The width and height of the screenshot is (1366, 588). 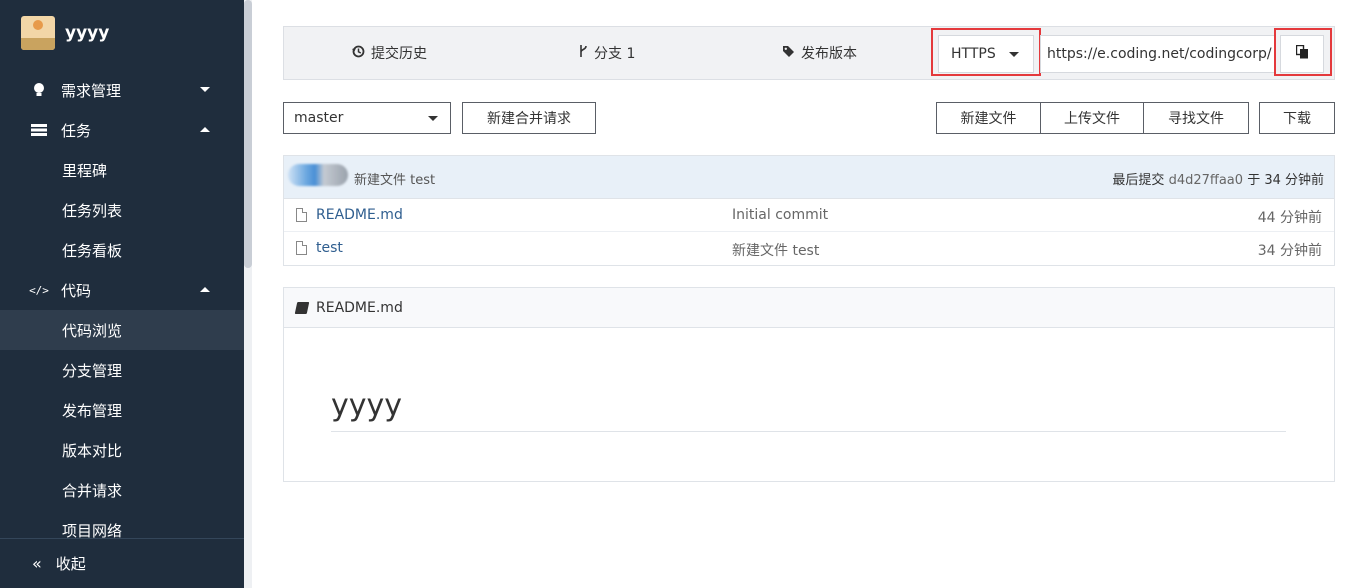 What do you see at coordinates (76, 290) in the screenshot?
I see `sidebar-item-label: 代码` at bounding box center [76, 290].